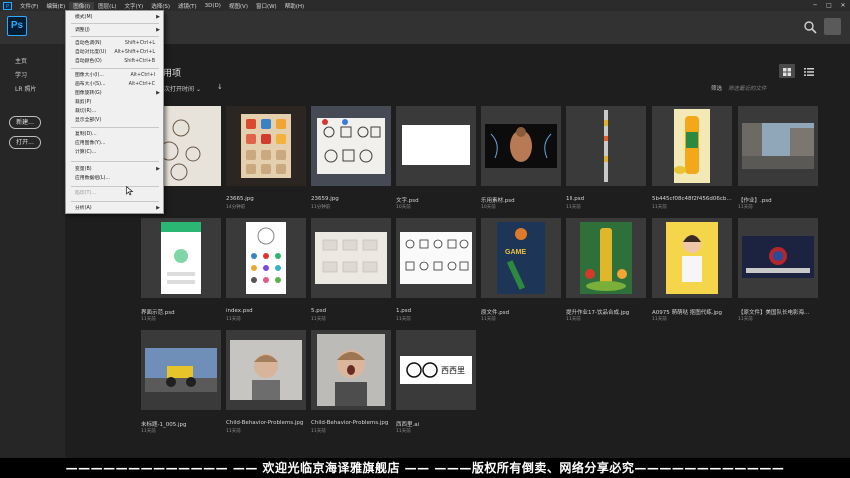 The width and height of the screenshot is (850, 478). I want to click on tea-drink-thumb, so click(692, 146).